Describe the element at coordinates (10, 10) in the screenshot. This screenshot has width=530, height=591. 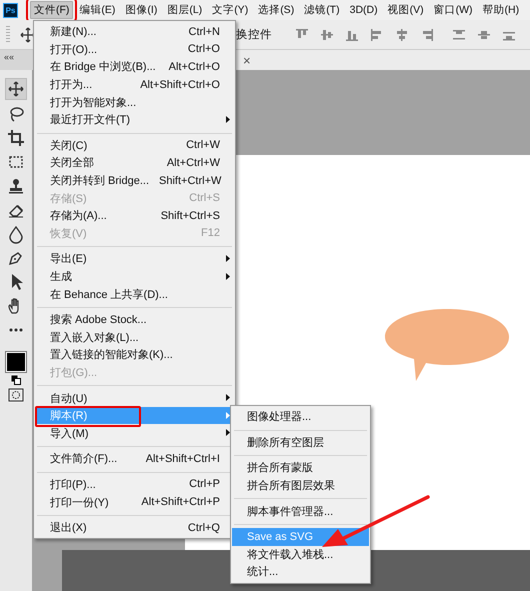
I see `app-logo: Ps` at that location.